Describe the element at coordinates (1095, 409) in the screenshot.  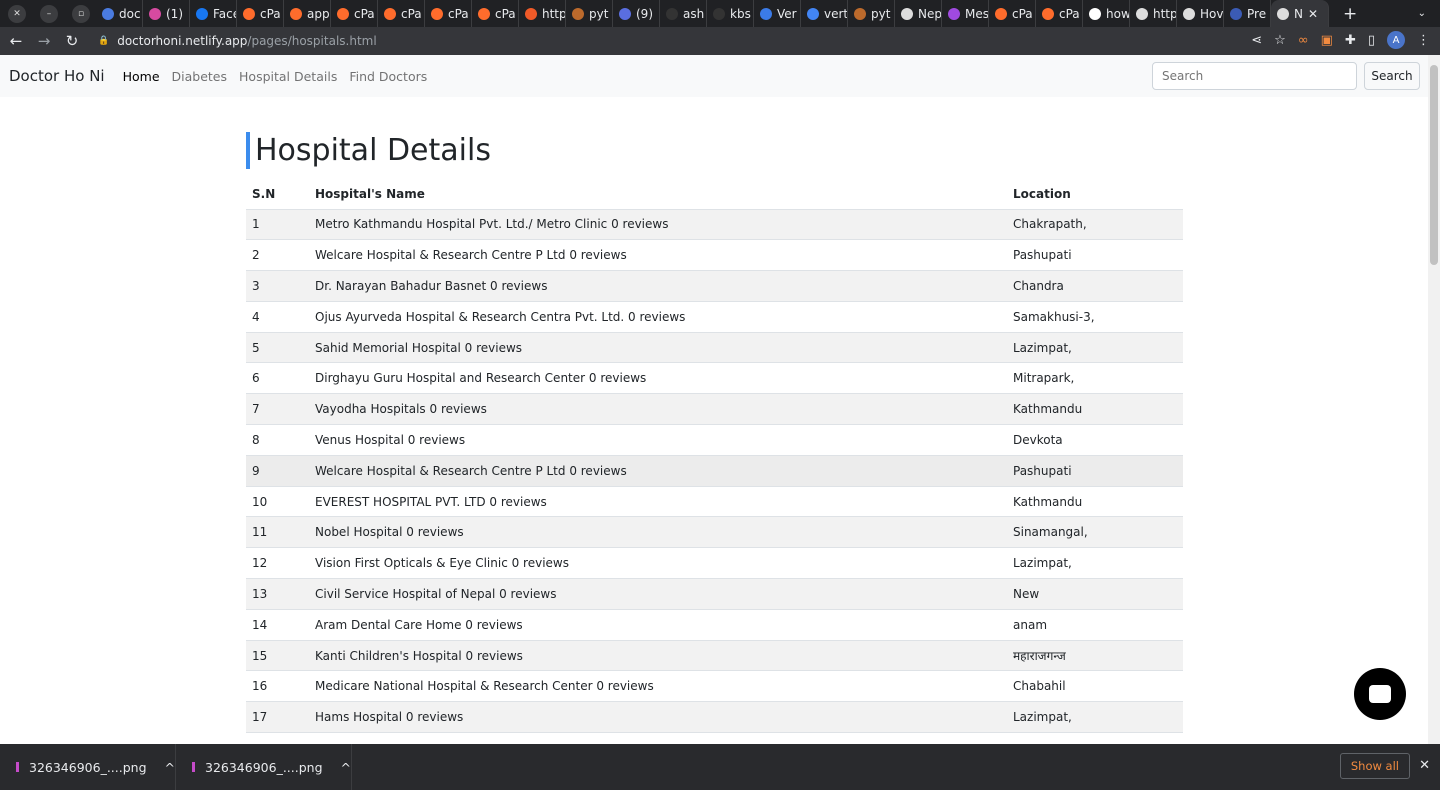
I see `cell-location: Kathmandu` at that location.